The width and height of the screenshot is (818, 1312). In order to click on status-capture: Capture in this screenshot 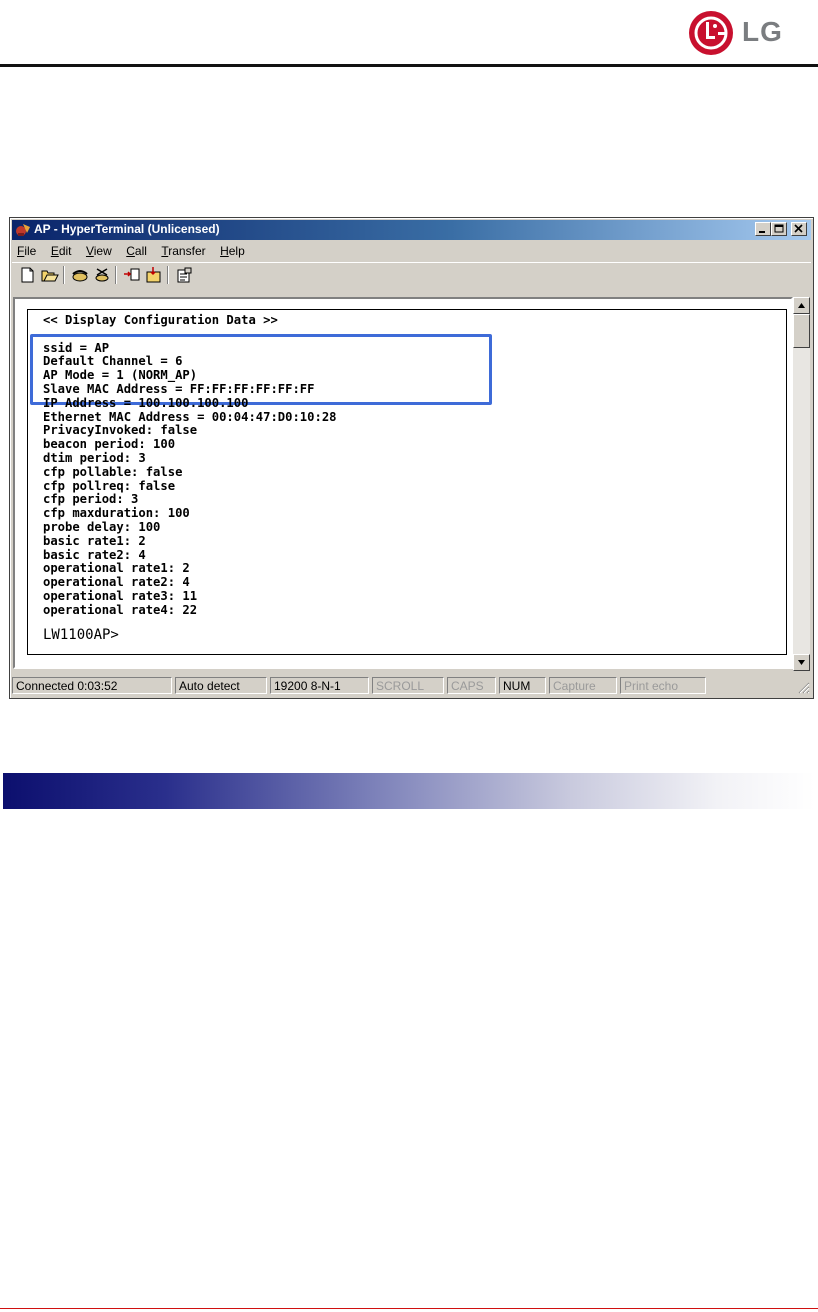, I will do `click(583, 685)`.